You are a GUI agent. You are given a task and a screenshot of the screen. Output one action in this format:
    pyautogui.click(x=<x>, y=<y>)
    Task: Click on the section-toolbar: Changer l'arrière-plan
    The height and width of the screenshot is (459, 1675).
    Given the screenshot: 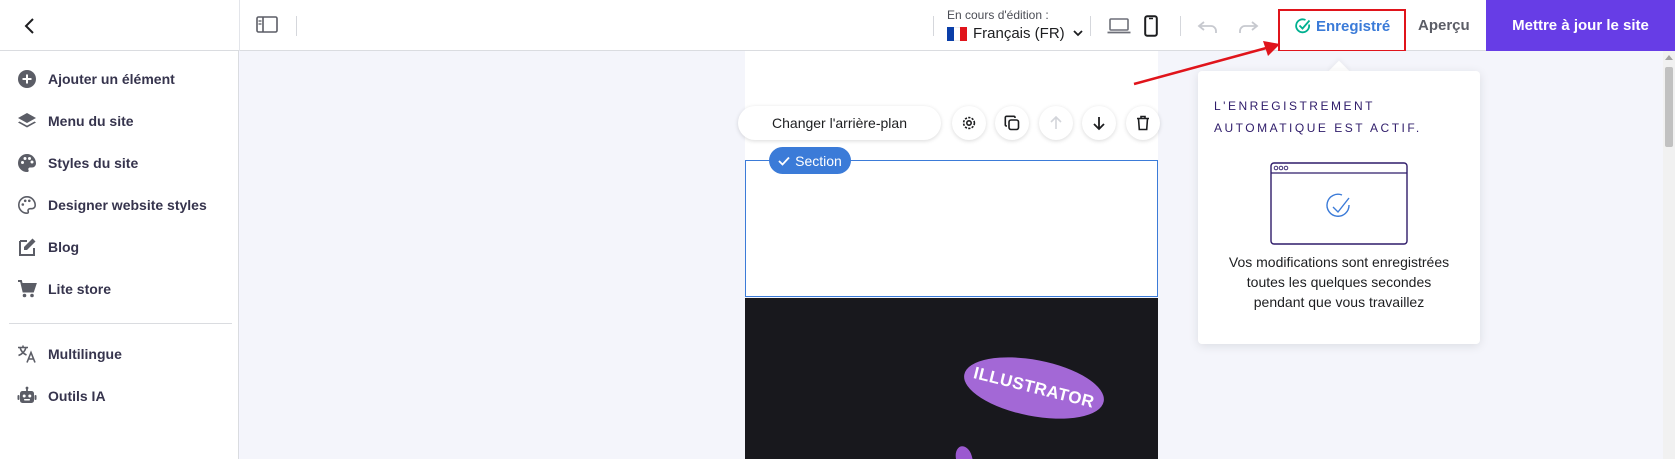 What is the action you would take?
    pyautogui.click(x=839, y=123)
    